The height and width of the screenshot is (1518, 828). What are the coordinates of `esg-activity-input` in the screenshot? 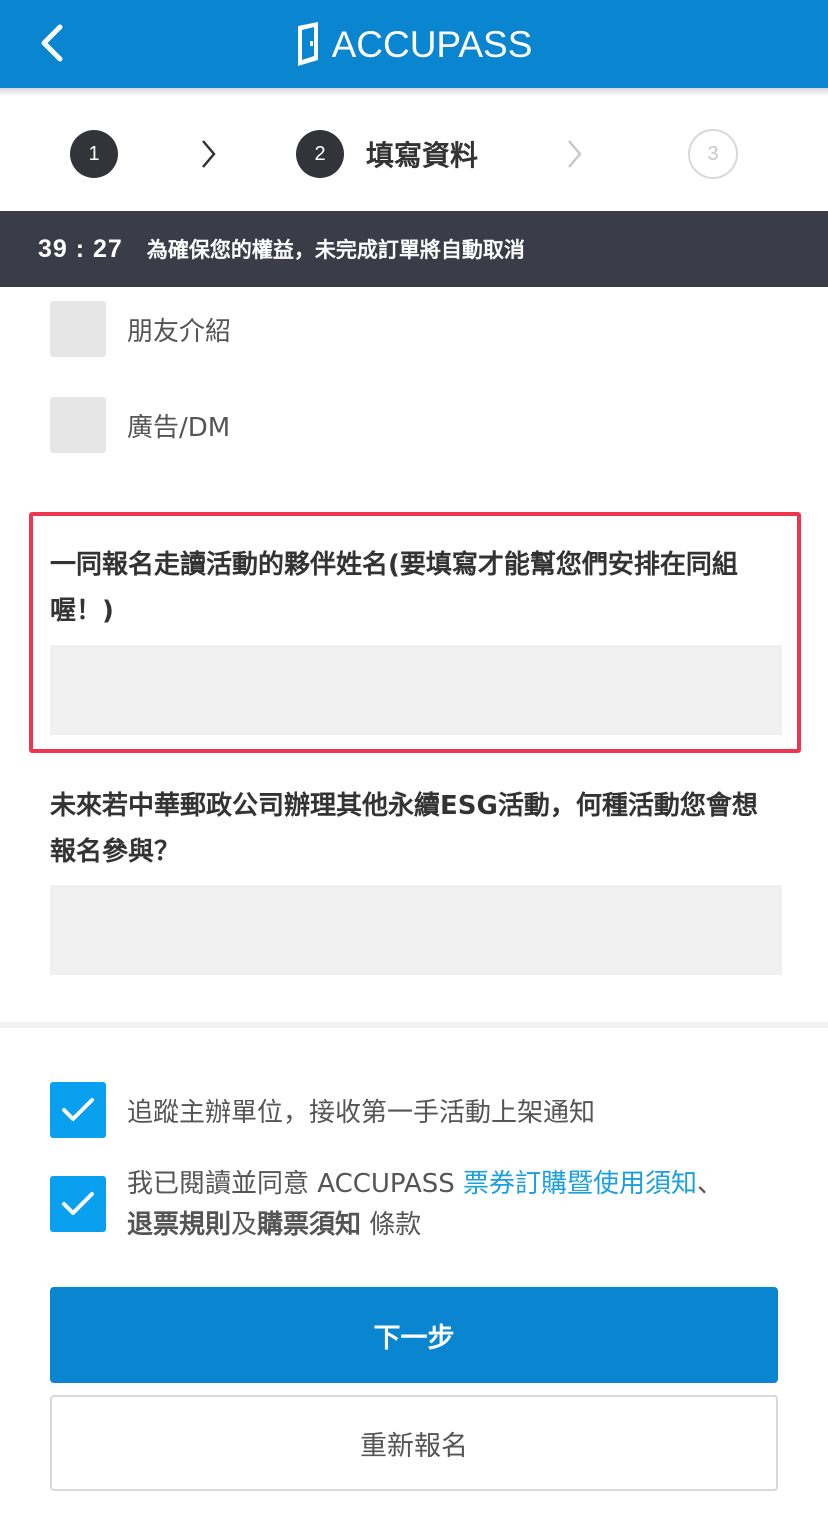 It's located at (416, 930).